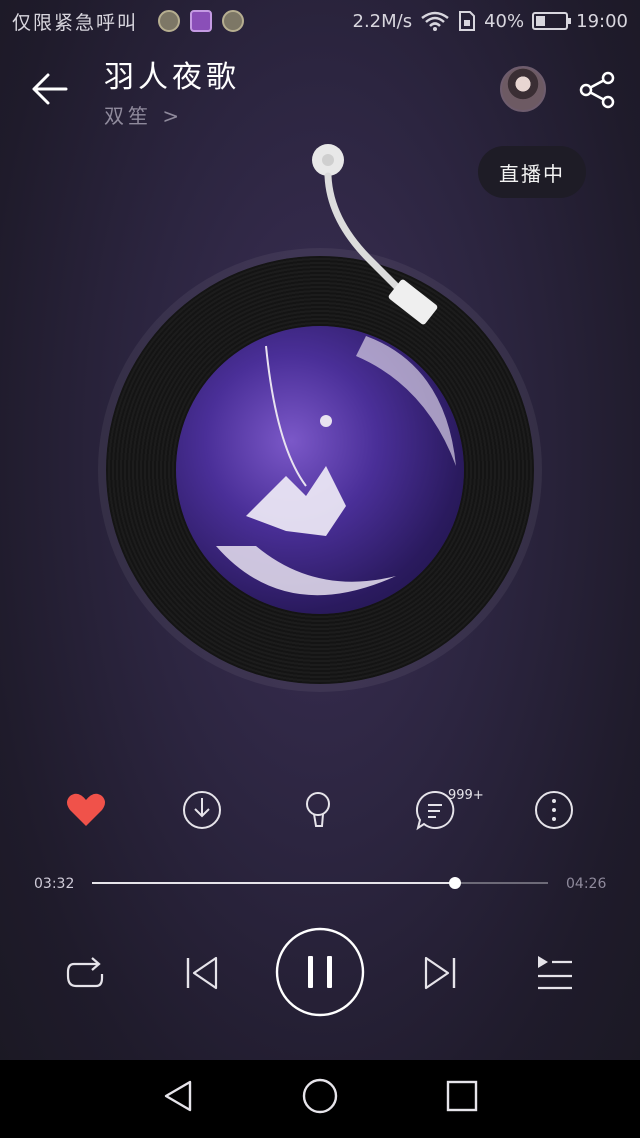 This screenshot has width=640, height=1138. I want to click on live-label: 直播中, so click(532, 173).